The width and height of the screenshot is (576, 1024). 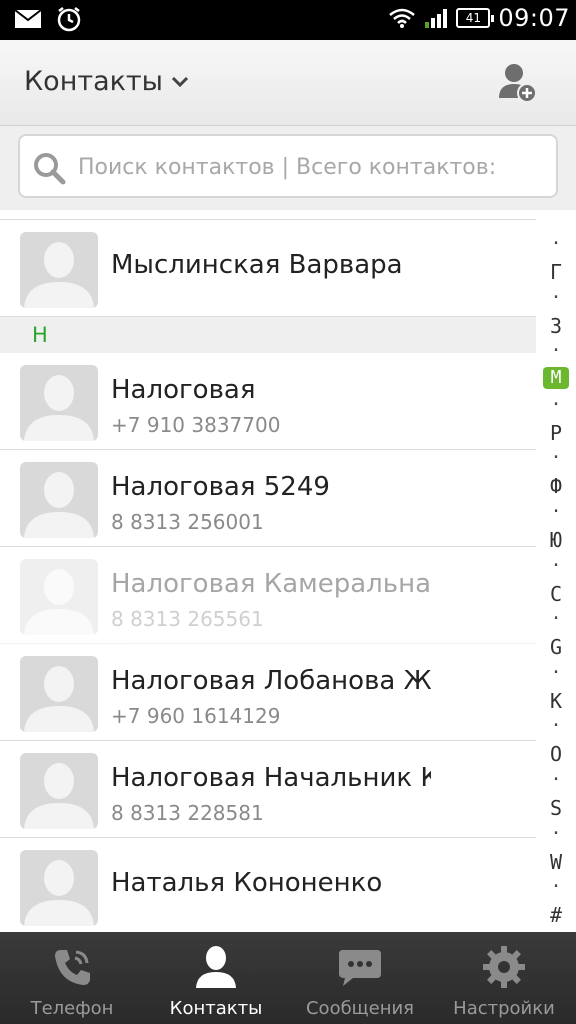 What do you see at coordinates (556, 486) in the screenshot?
I see `alphabet-letter: Ф` at bounding box center [556, 486].